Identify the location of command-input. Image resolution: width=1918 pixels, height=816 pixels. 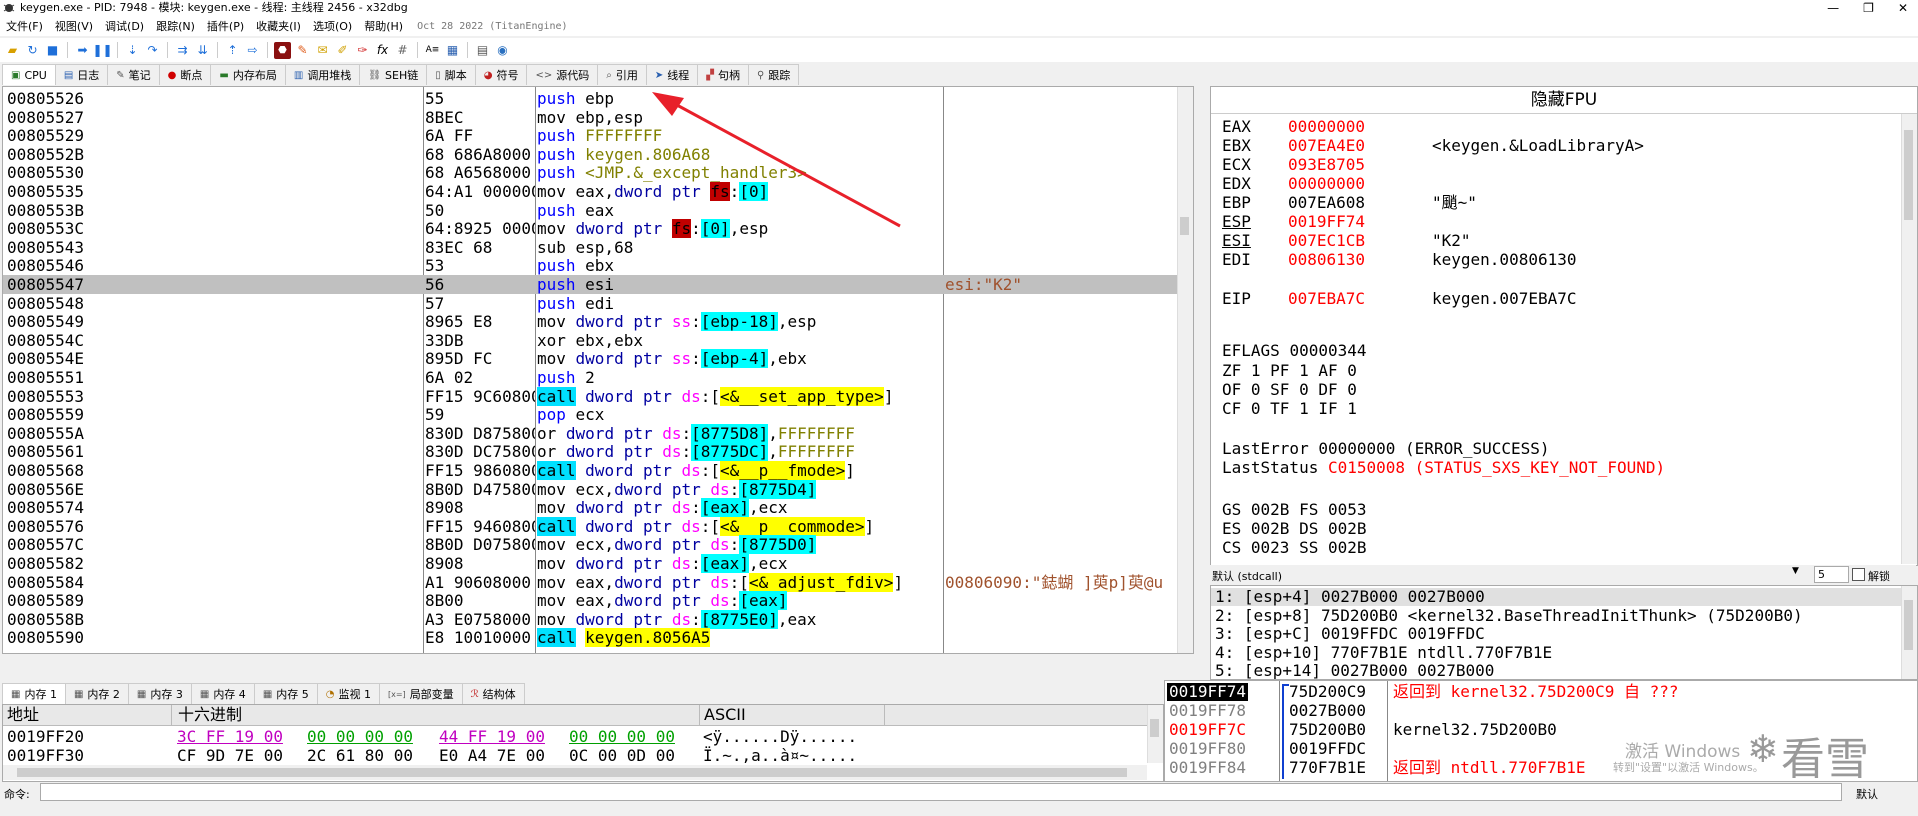
(941, 792).